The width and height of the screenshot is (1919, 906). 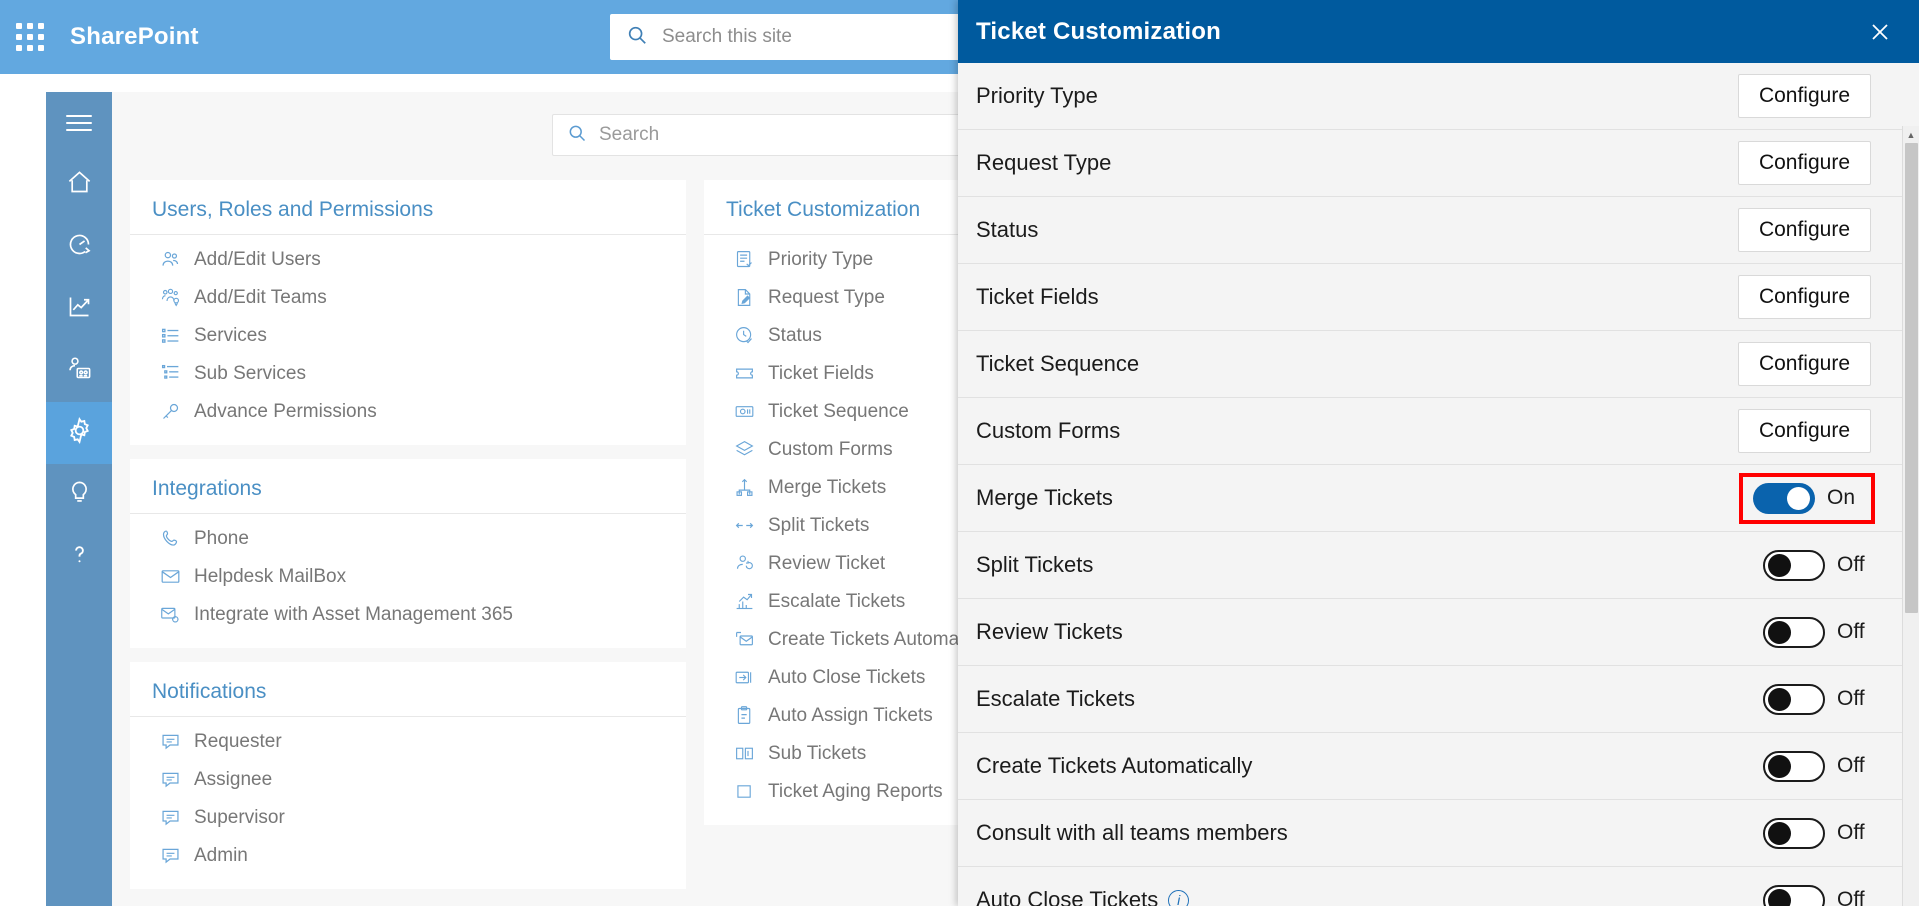 I want to click on link-add-edit-teams: Add/Edit Teams, so click(x=408, y=298).